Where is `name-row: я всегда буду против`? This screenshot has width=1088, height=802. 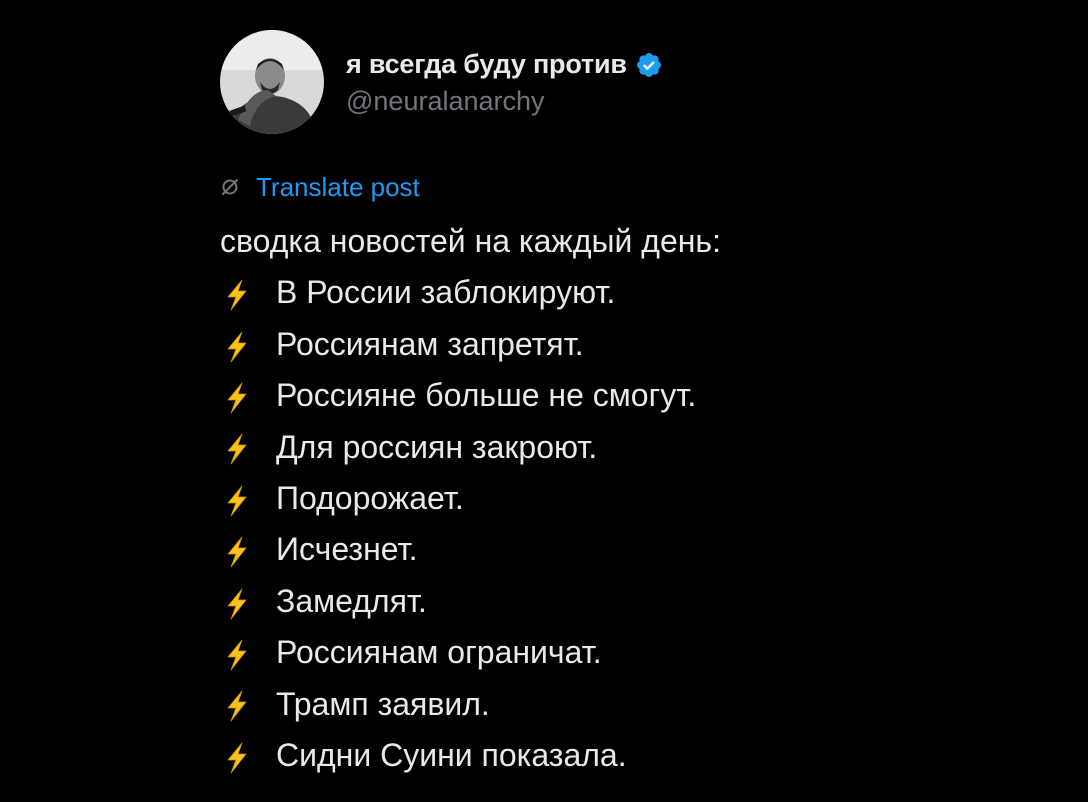
name-row: я всегда буду против is located at coordinates (504, 65).